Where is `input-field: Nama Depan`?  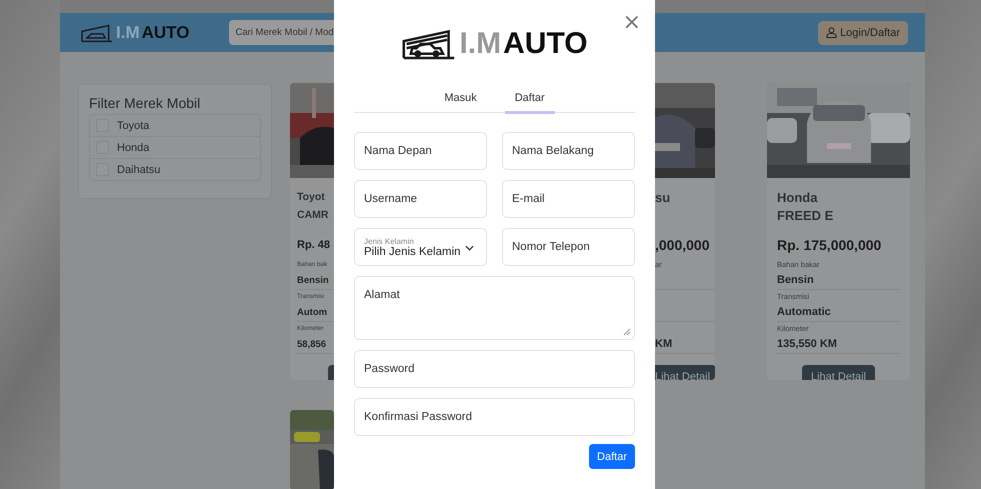 input-field: Nama Depan is located at coordinates (420, 151).